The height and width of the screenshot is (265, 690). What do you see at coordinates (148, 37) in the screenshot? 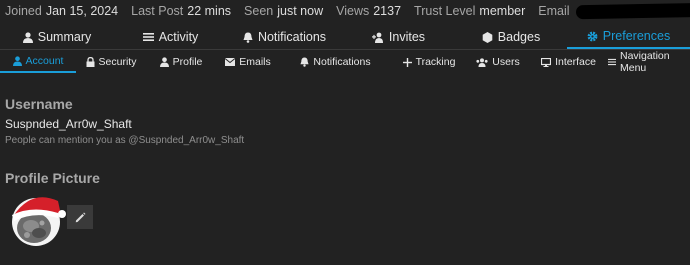
I see `list-icon` at bounding box center [148, 37].